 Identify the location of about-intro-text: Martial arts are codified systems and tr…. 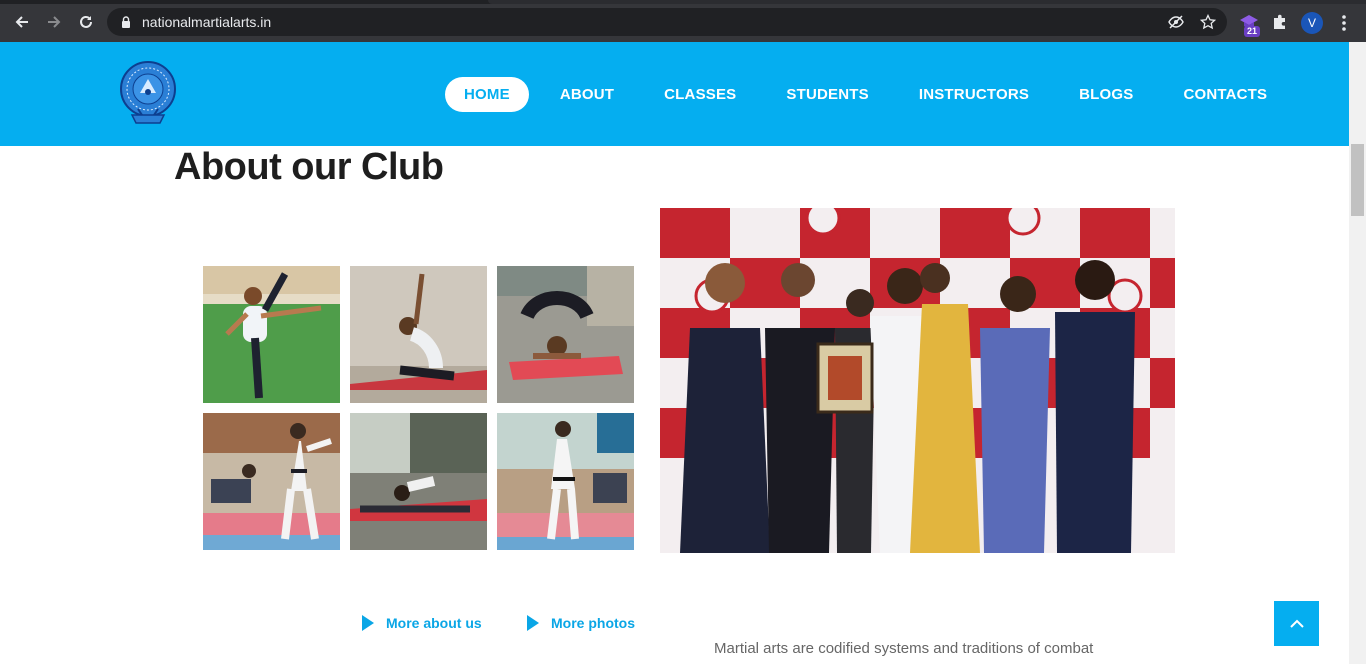
(904, 648).